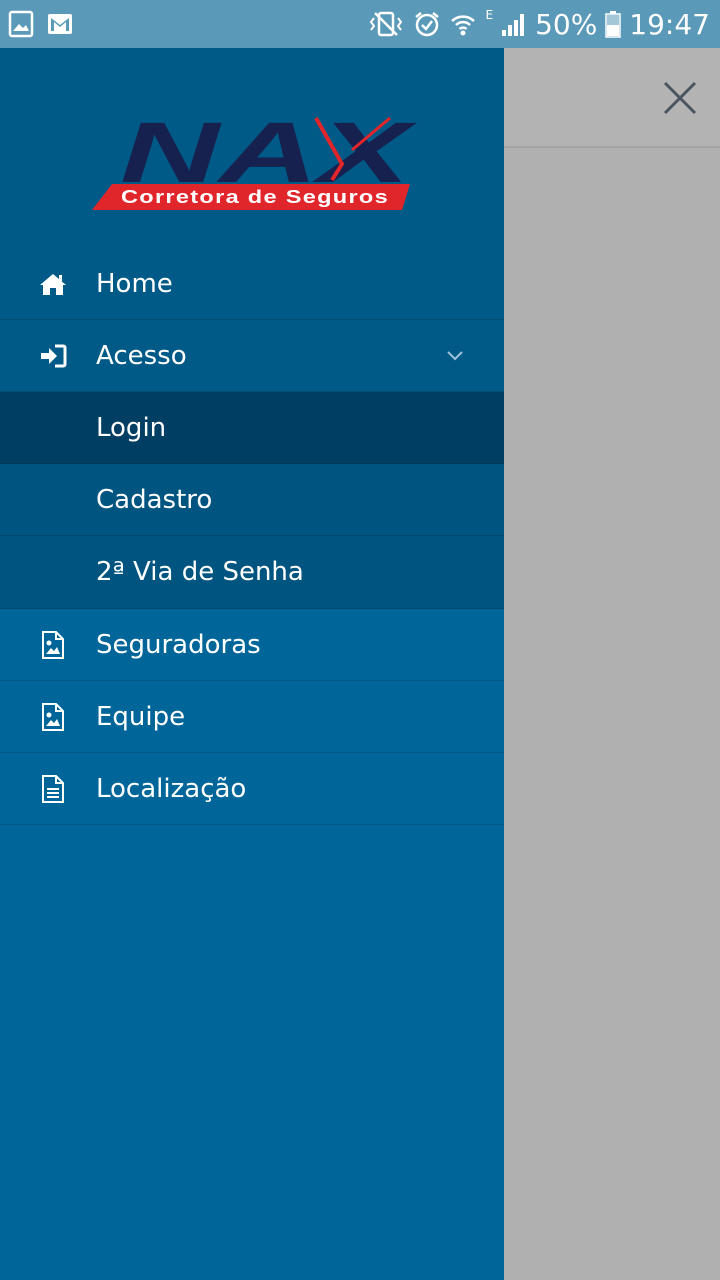  Describe the element at coordinates (669, 24) in the screenshot. I see `clock: 19:47` at that location.